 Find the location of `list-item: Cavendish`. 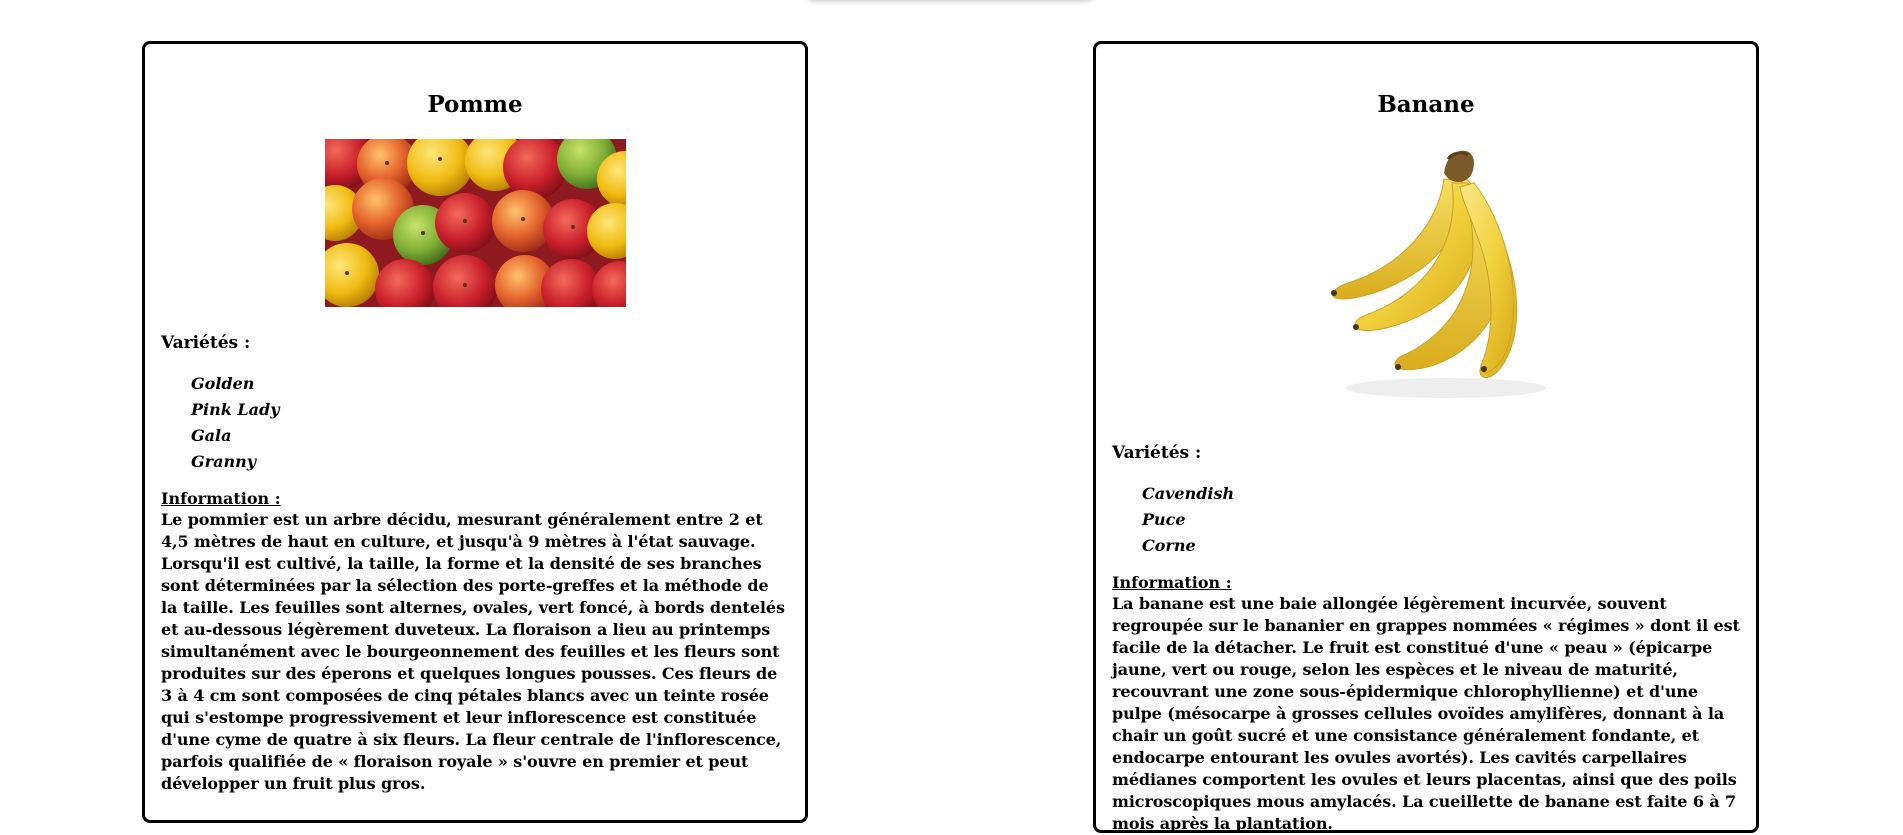

list-item: Cavendish is located at coordinates (1188, 493).